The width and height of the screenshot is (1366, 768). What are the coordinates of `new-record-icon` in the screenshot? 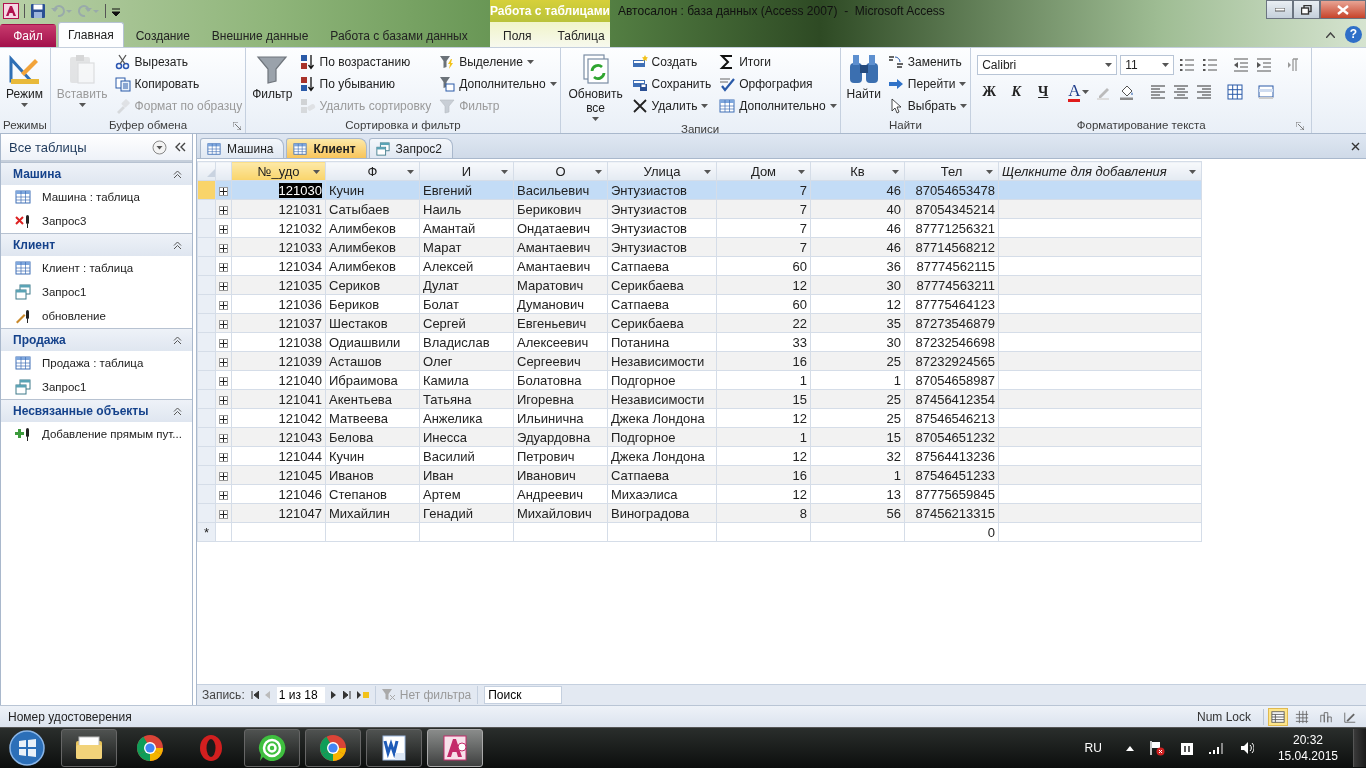 It's located at (362, 695).